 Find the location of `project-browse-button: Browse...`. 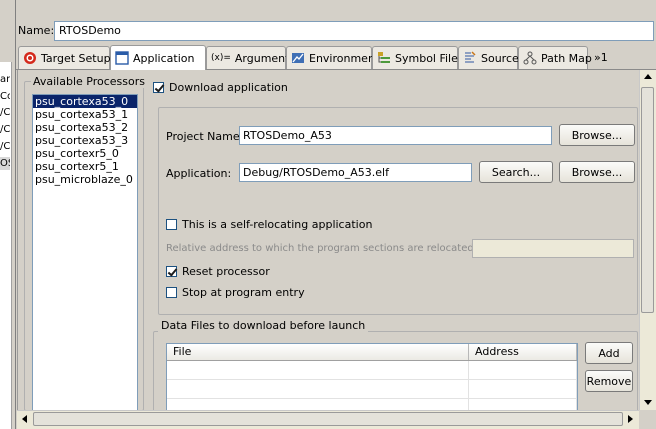

project-browse-button: Browse... is located at coordinates (597, 135).